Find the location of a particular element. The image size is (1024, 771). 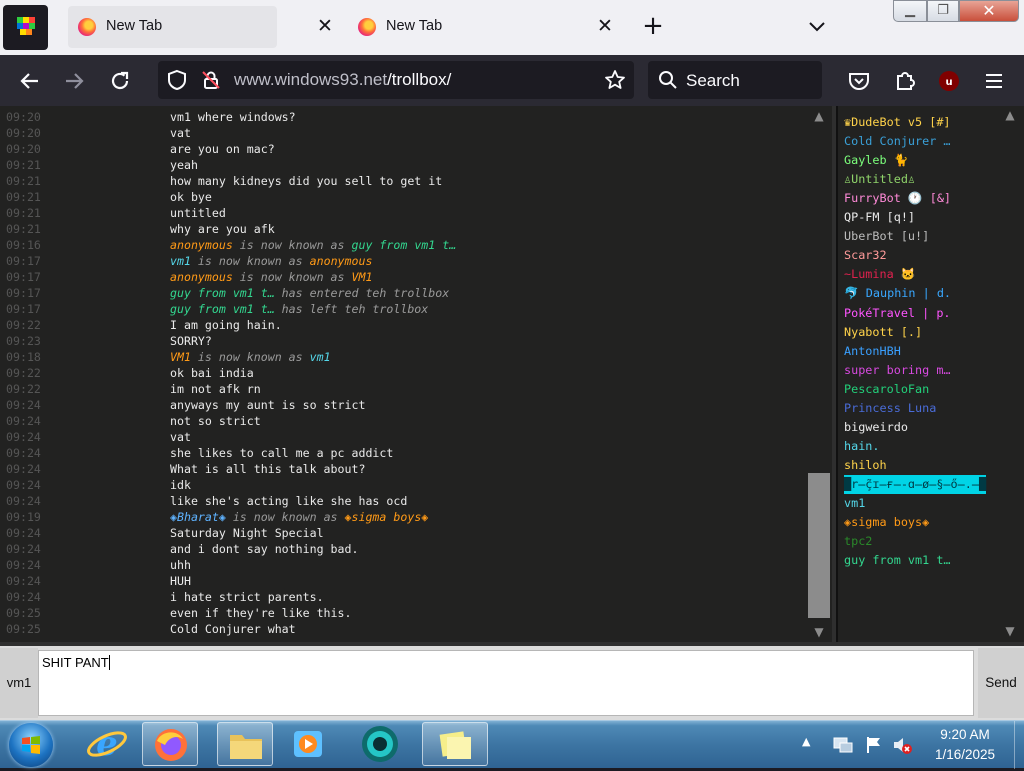

user-list-item: ~Lumina 🐱 is located at coordinates (880, 274).